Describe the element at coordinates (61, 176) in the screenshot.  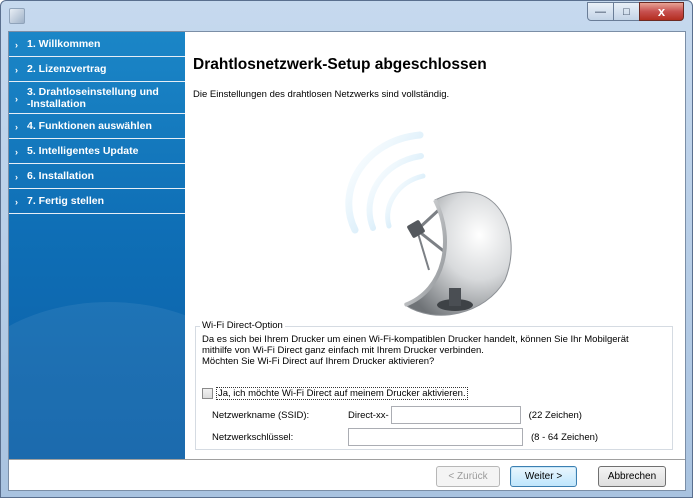
I see `sidebar-step-label: 6. Installation` at that location.